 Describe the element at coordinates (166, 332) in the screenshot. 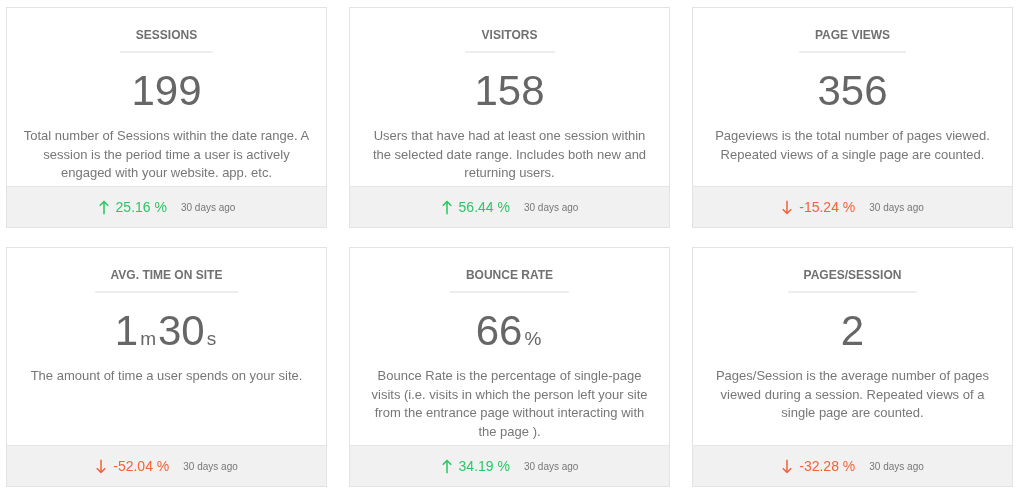

I see `stat-value: 1 m 30 s` at that location.